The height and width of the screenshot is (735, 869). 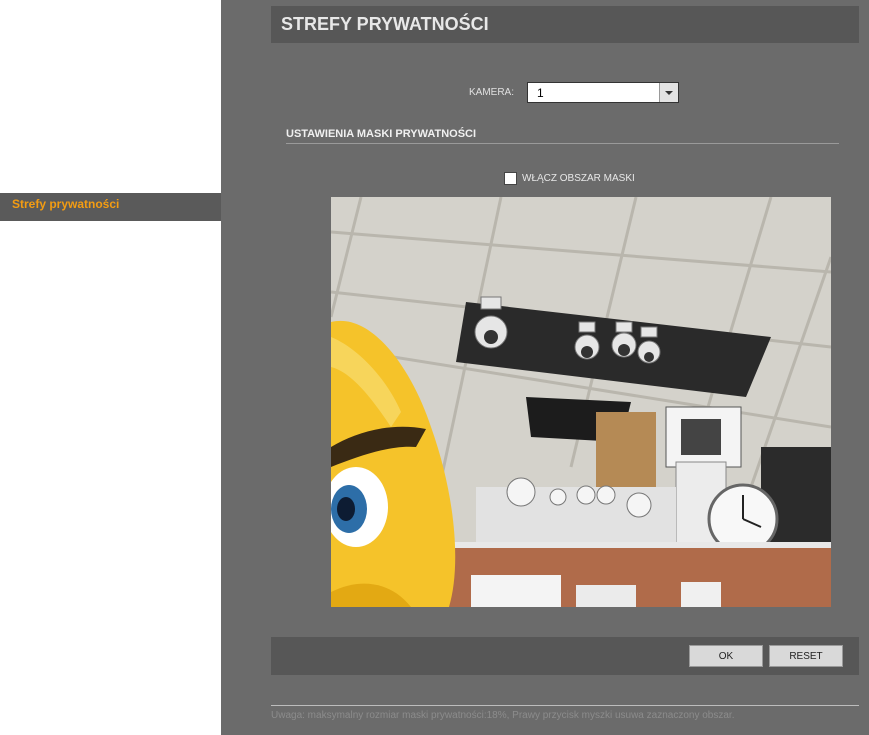 What do you see at coordinates (492, 92) in the screenshot?
I see `camera-label: KAMERA:` at bounding box center [492, 92].